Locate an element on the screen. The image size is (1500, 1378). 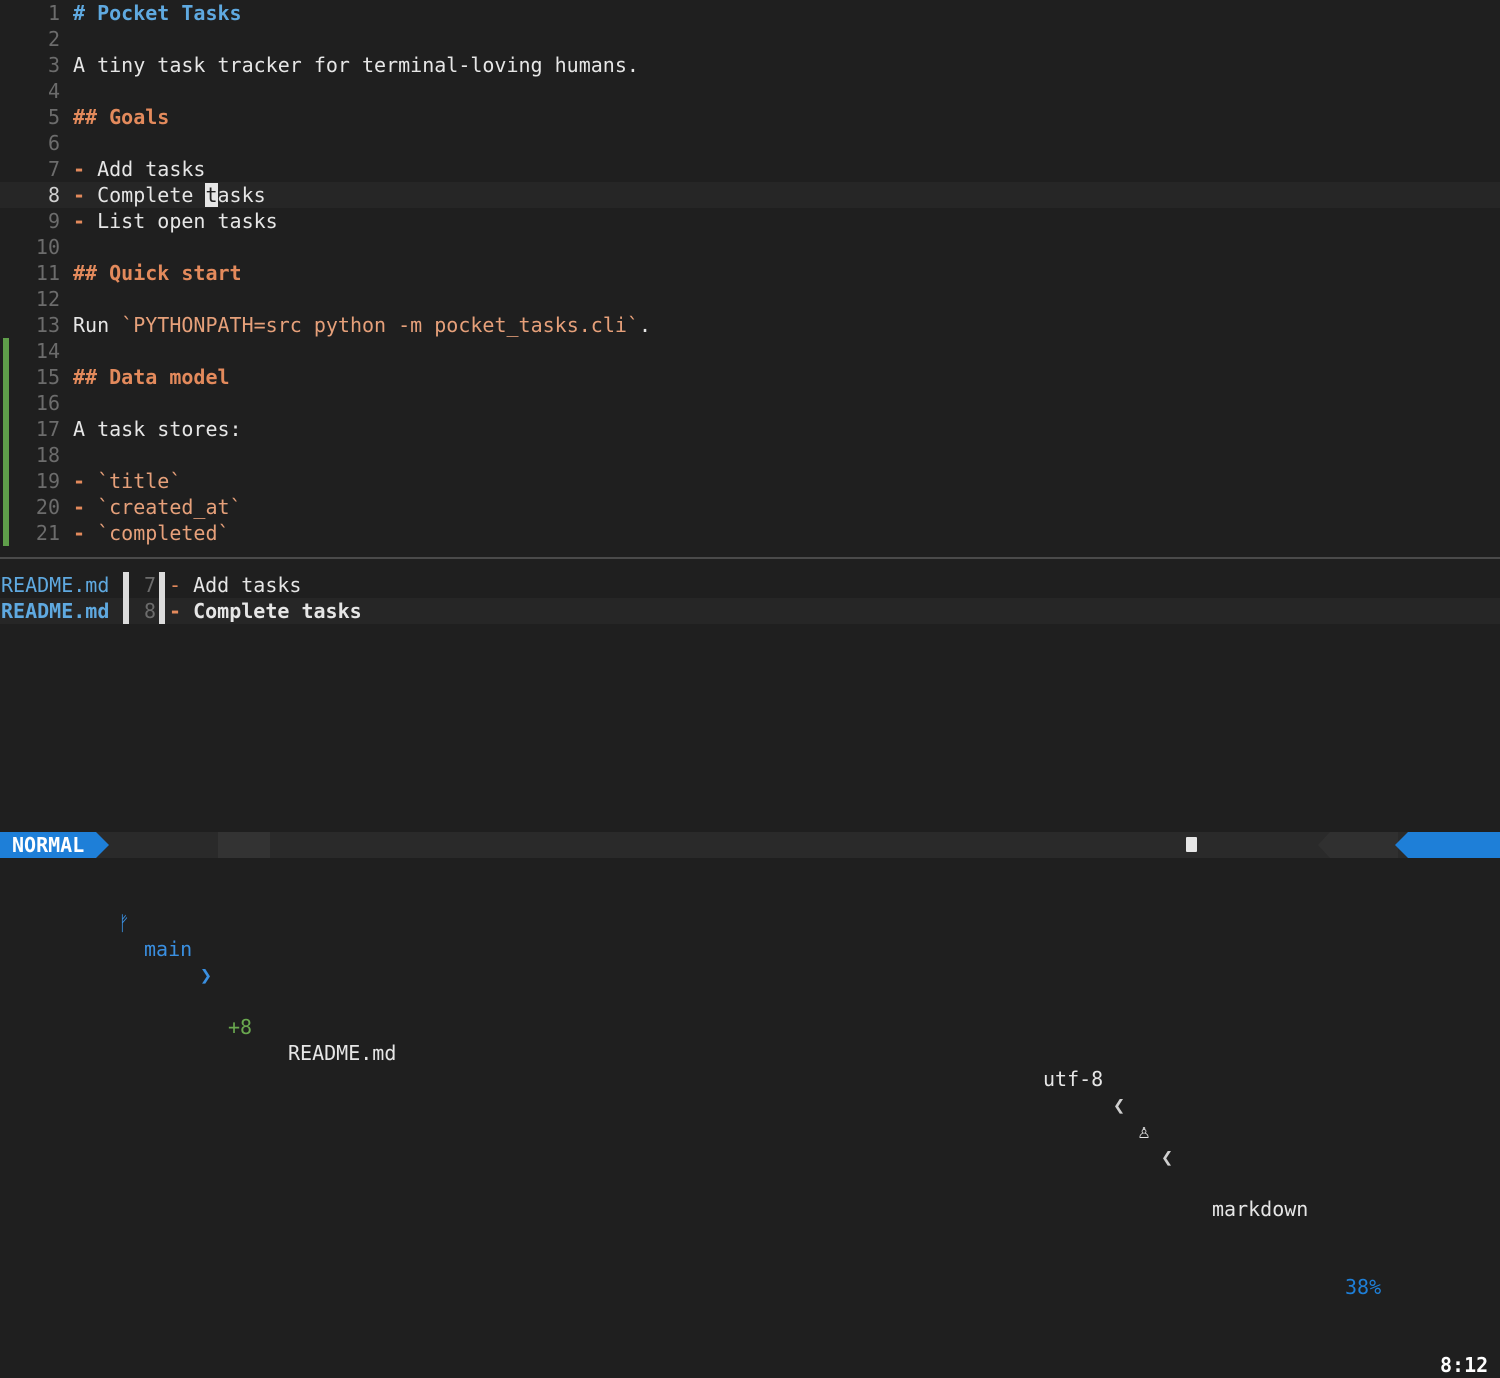
line-number: 18 is located at coordinates (47, 455).